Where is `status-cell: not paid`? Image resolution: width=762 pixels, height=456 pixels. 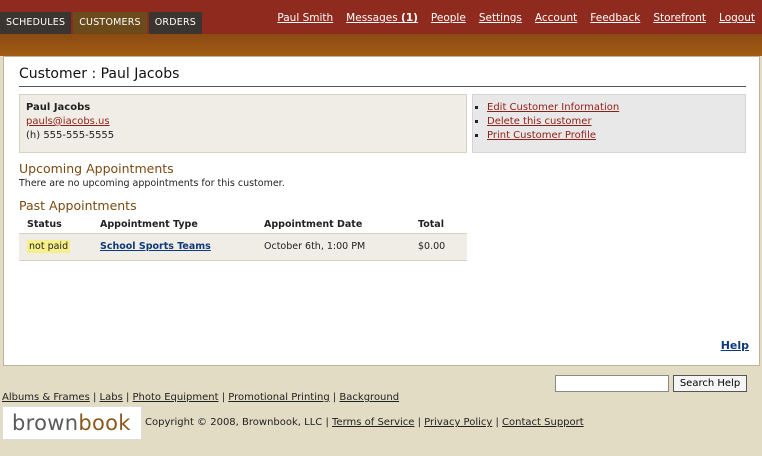
status-cell: not paid is located at coordinates (55, 247).